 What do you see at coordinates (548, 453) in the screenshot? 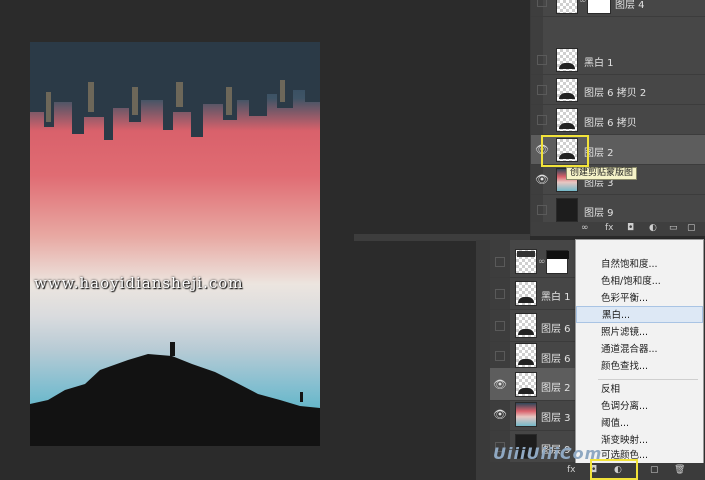
I see `brand-watermark: UiiiUiiiCom` at bounding box center [548, 453].